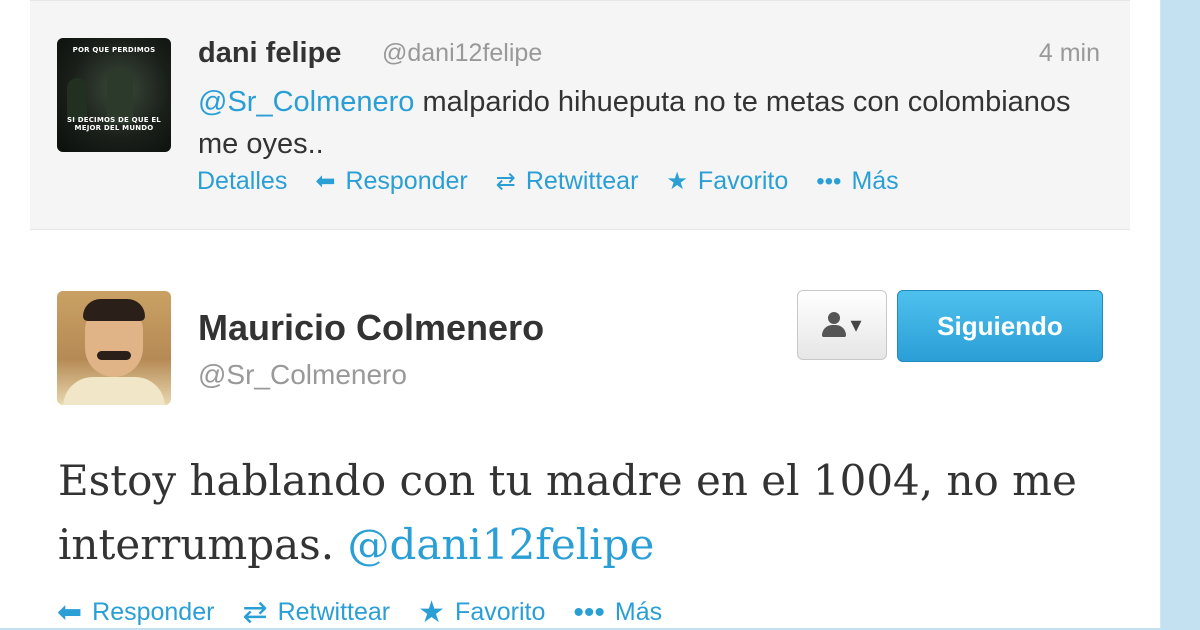  What do you see at coordinates (306, 102) in the screenshot?
I see `mention-link: @Sr_Colmenero` at bounding box center [306, 102].